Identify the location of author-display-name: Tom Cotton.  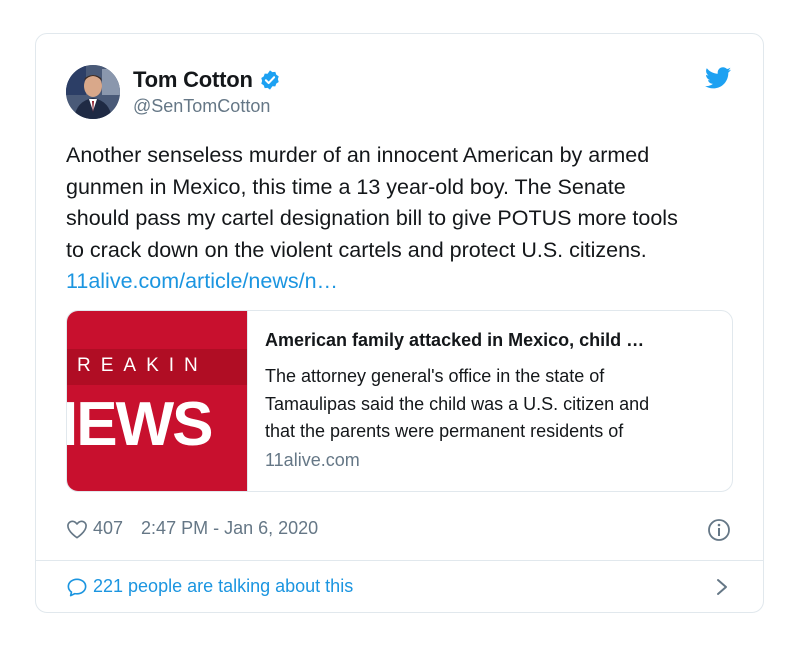
(193, 80).